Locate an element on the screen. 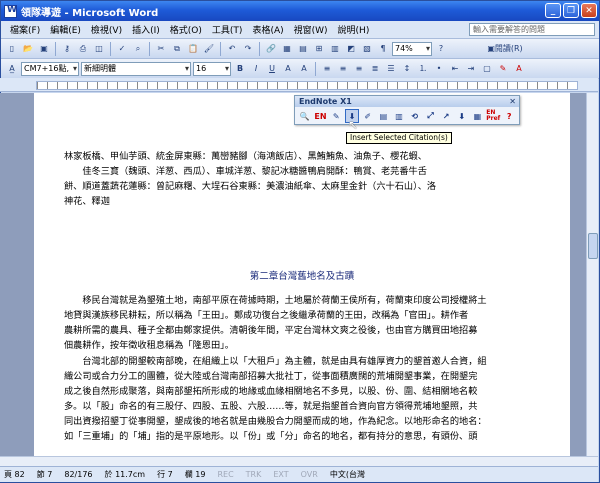 This screenshot has width=600, height=483. style-select: CM7+16點, is located at coordinates (50, 68).